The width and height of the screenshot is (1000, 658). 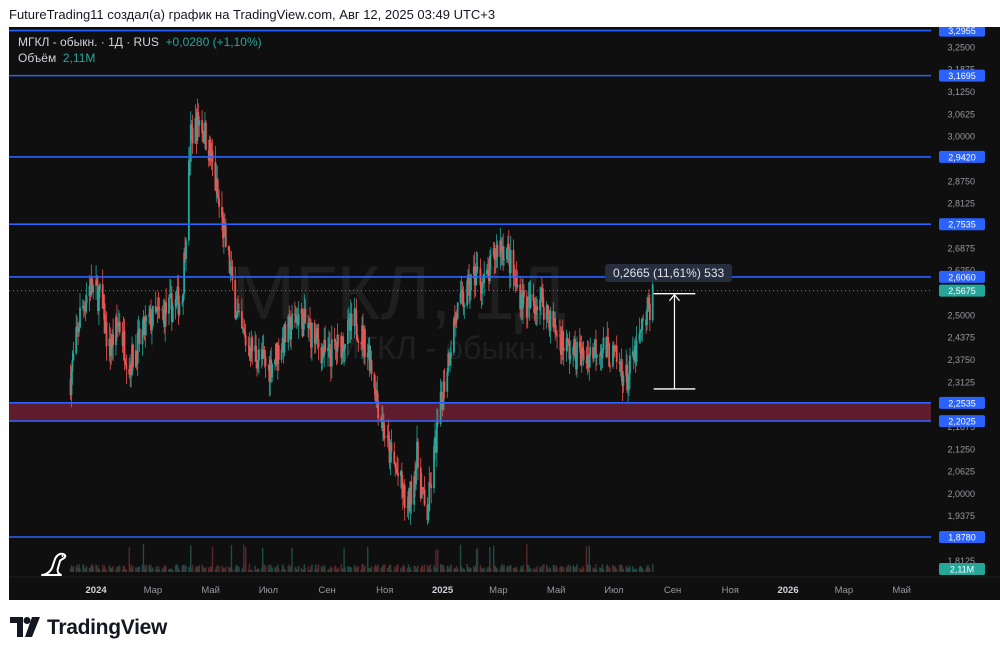 What do you see at coordinates (107, 627) in the screenshot?
I see `brand-name: TradingView` at bounding box center [107, 627].